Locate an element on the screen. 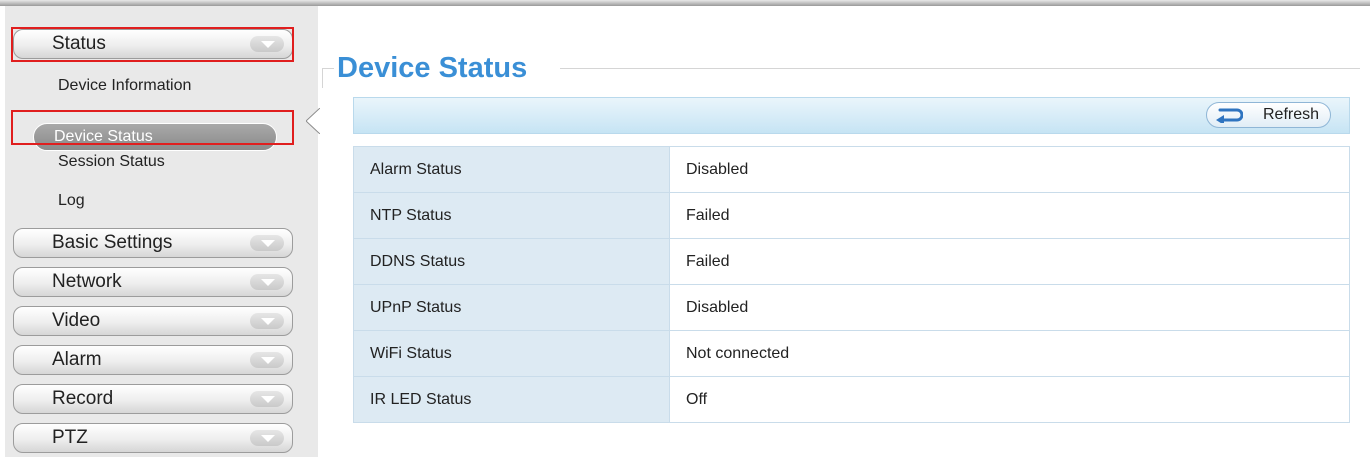 Image resolution: width=1370 pixels, height=457 pixels. status-highlight-box is located at coordinates (152, 44).